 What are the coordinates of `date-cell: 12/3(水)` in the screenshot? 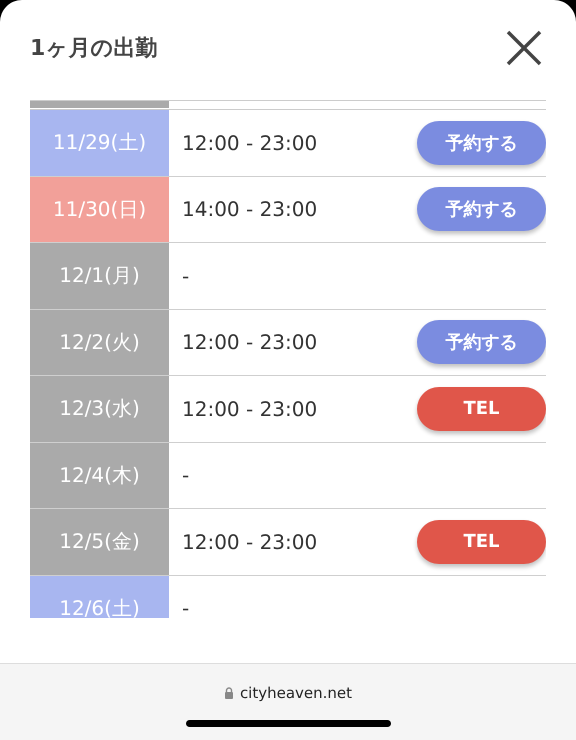 It's located at (99, 409).